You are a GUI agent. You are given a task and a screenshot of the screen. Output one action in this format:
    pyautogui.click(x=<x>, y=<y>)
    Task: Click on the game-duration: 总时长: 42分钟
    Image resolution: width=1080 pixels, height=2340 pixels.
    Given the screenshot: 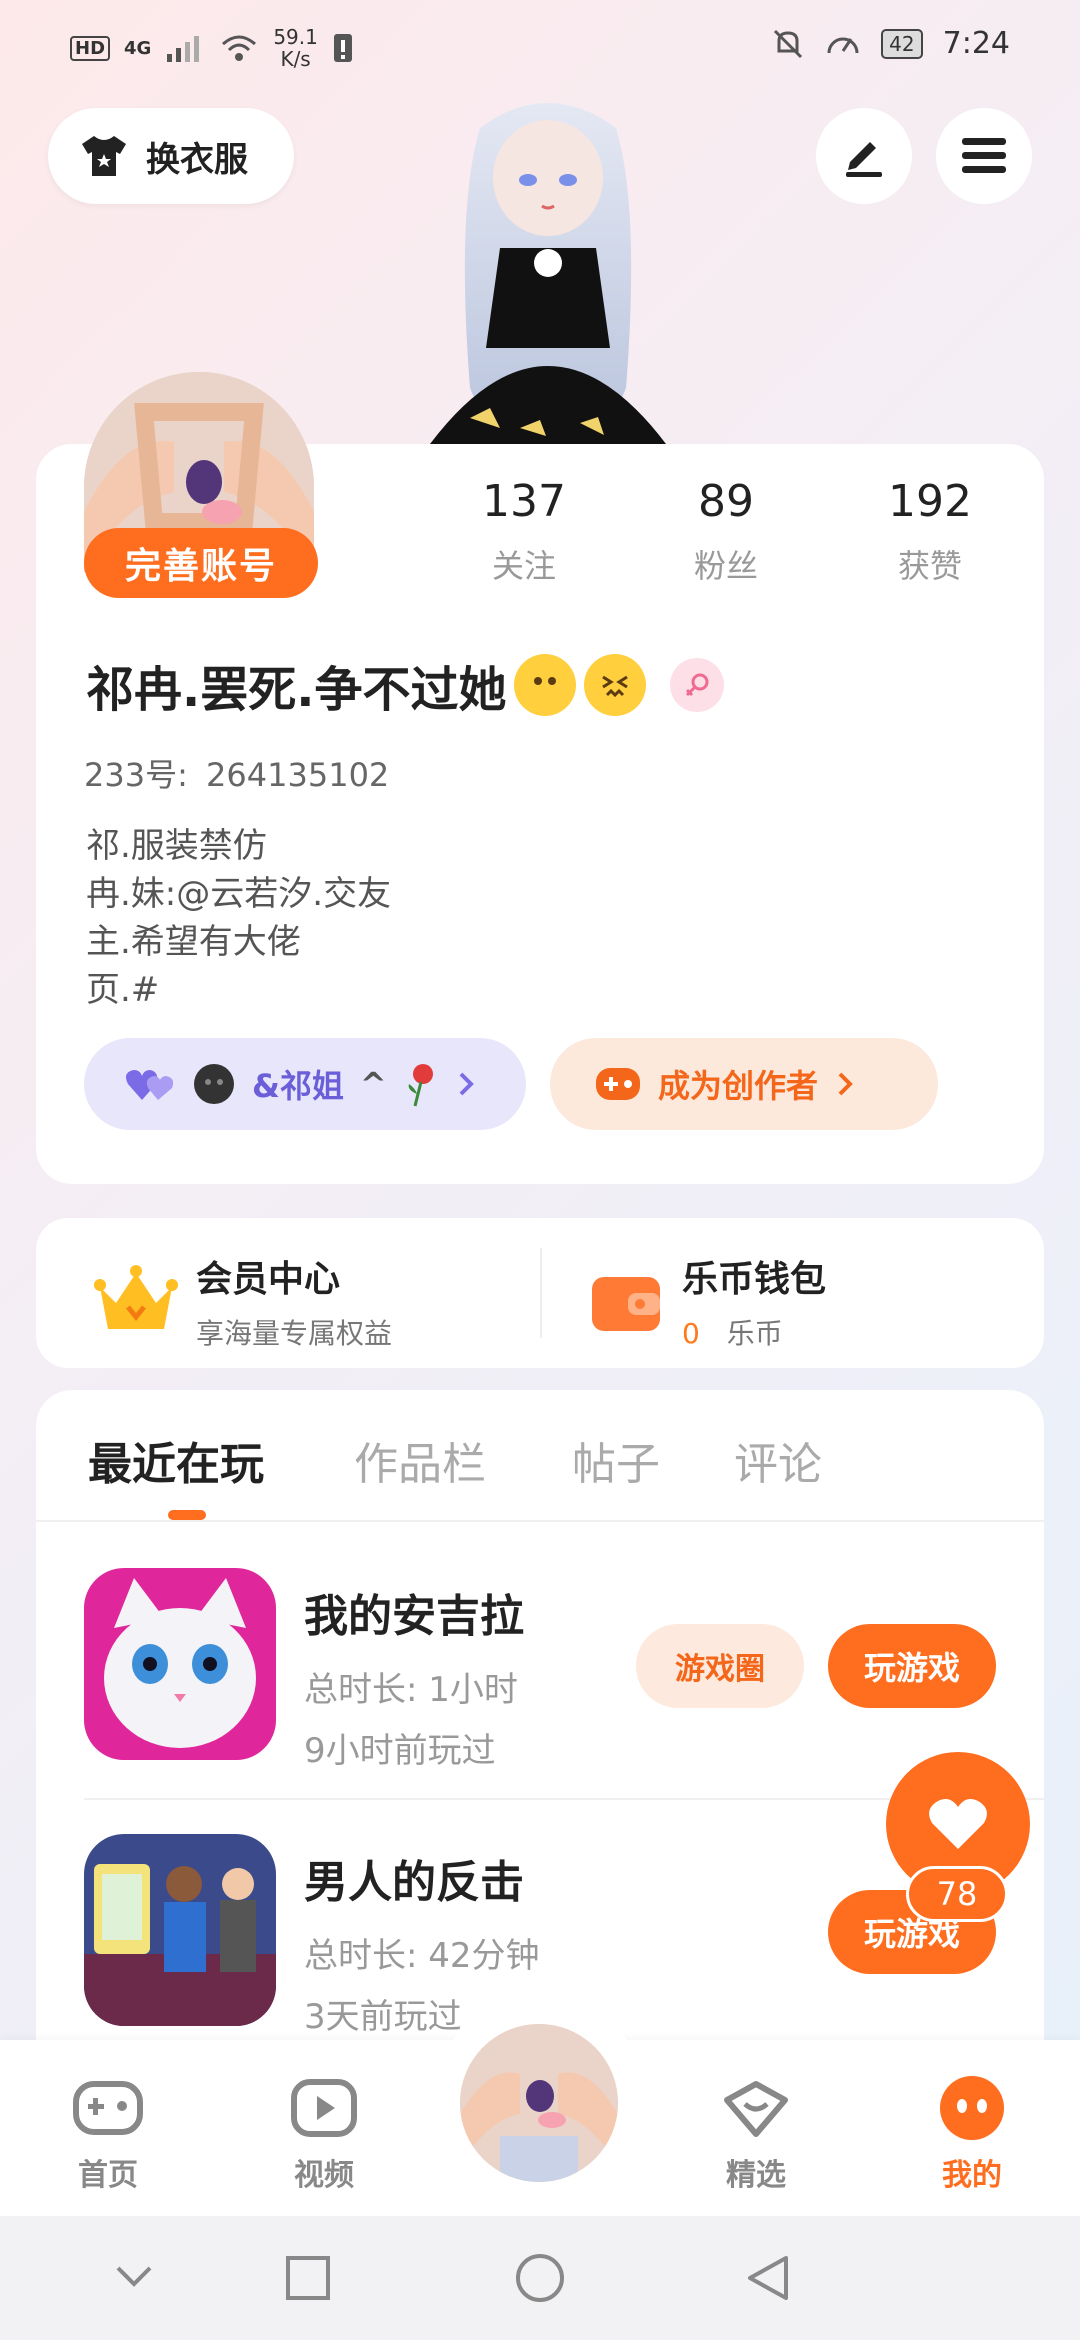 What is the action you would take?
    pyautogui.click(x=422, y=1956)
    